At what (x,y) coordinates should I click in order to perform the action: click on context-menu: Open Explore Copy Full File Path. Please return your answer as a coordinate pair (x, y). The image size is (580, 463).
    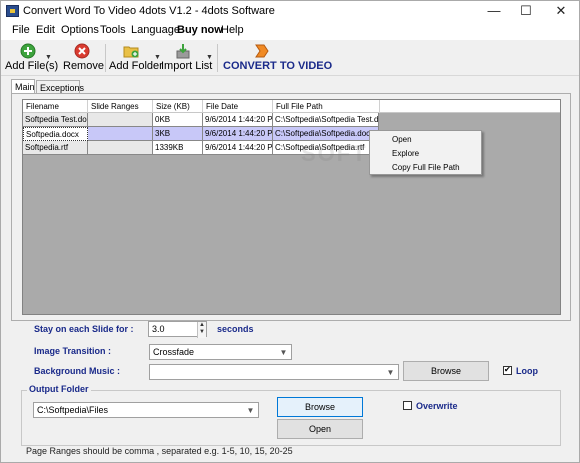
    Looking at the image, I should click on (425, 152).